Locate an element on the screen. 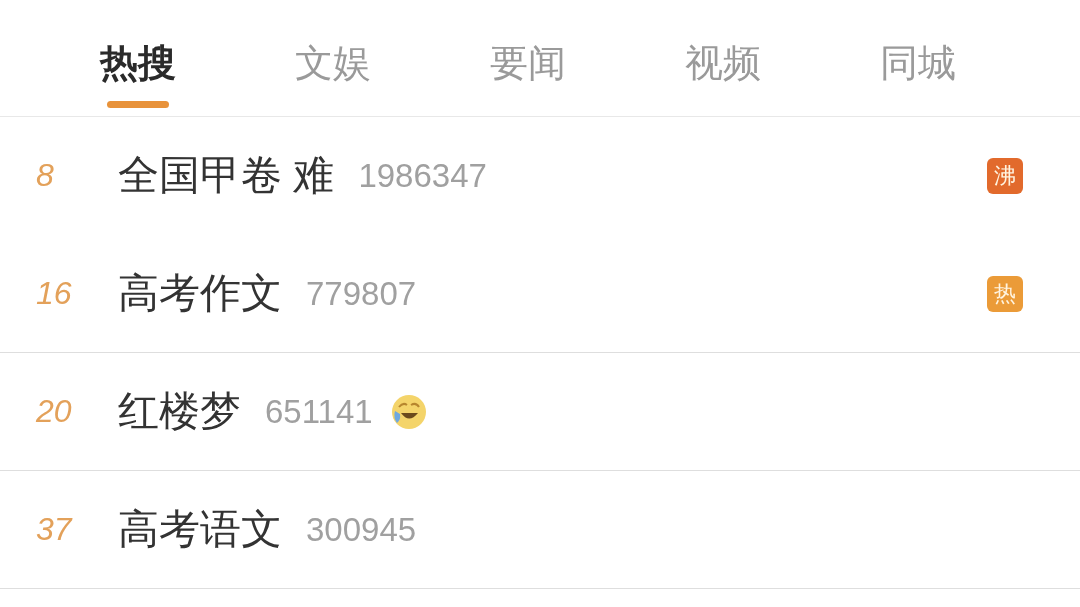  heat-badge: 沸 is located at coordinates (1005, 175).